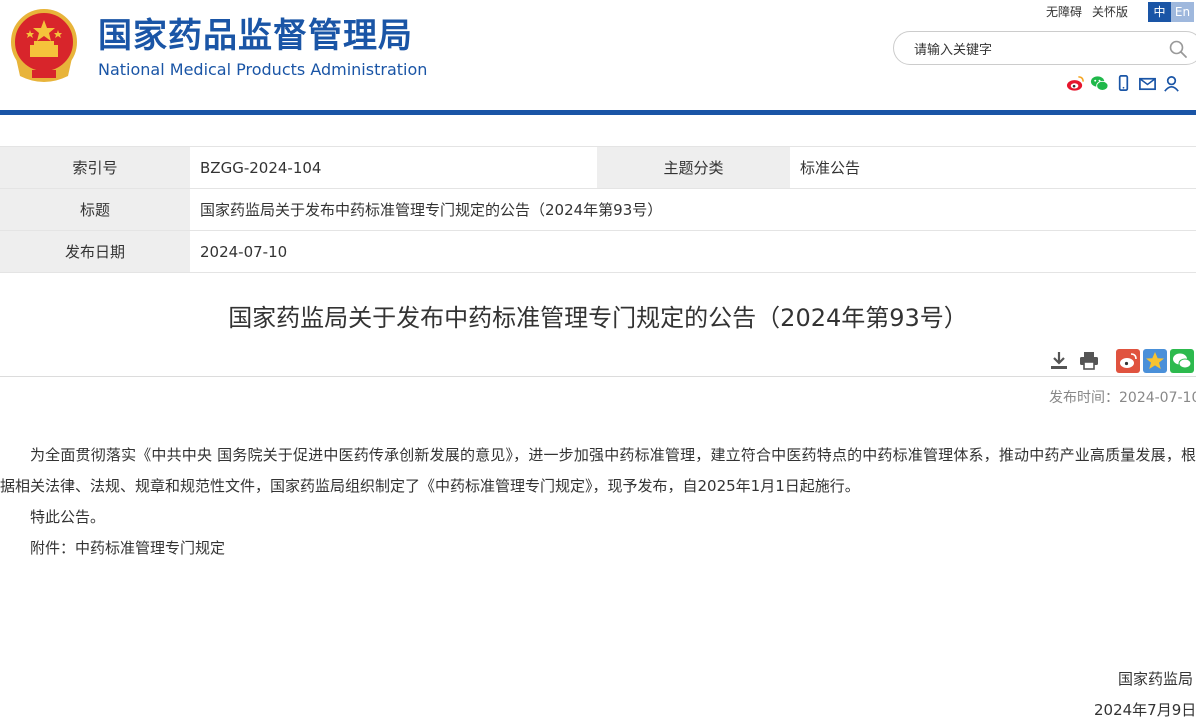 The height and width of the screenshot is (720, 1196). I want to click on lang-zh-button: 中, so click(1159, 12).